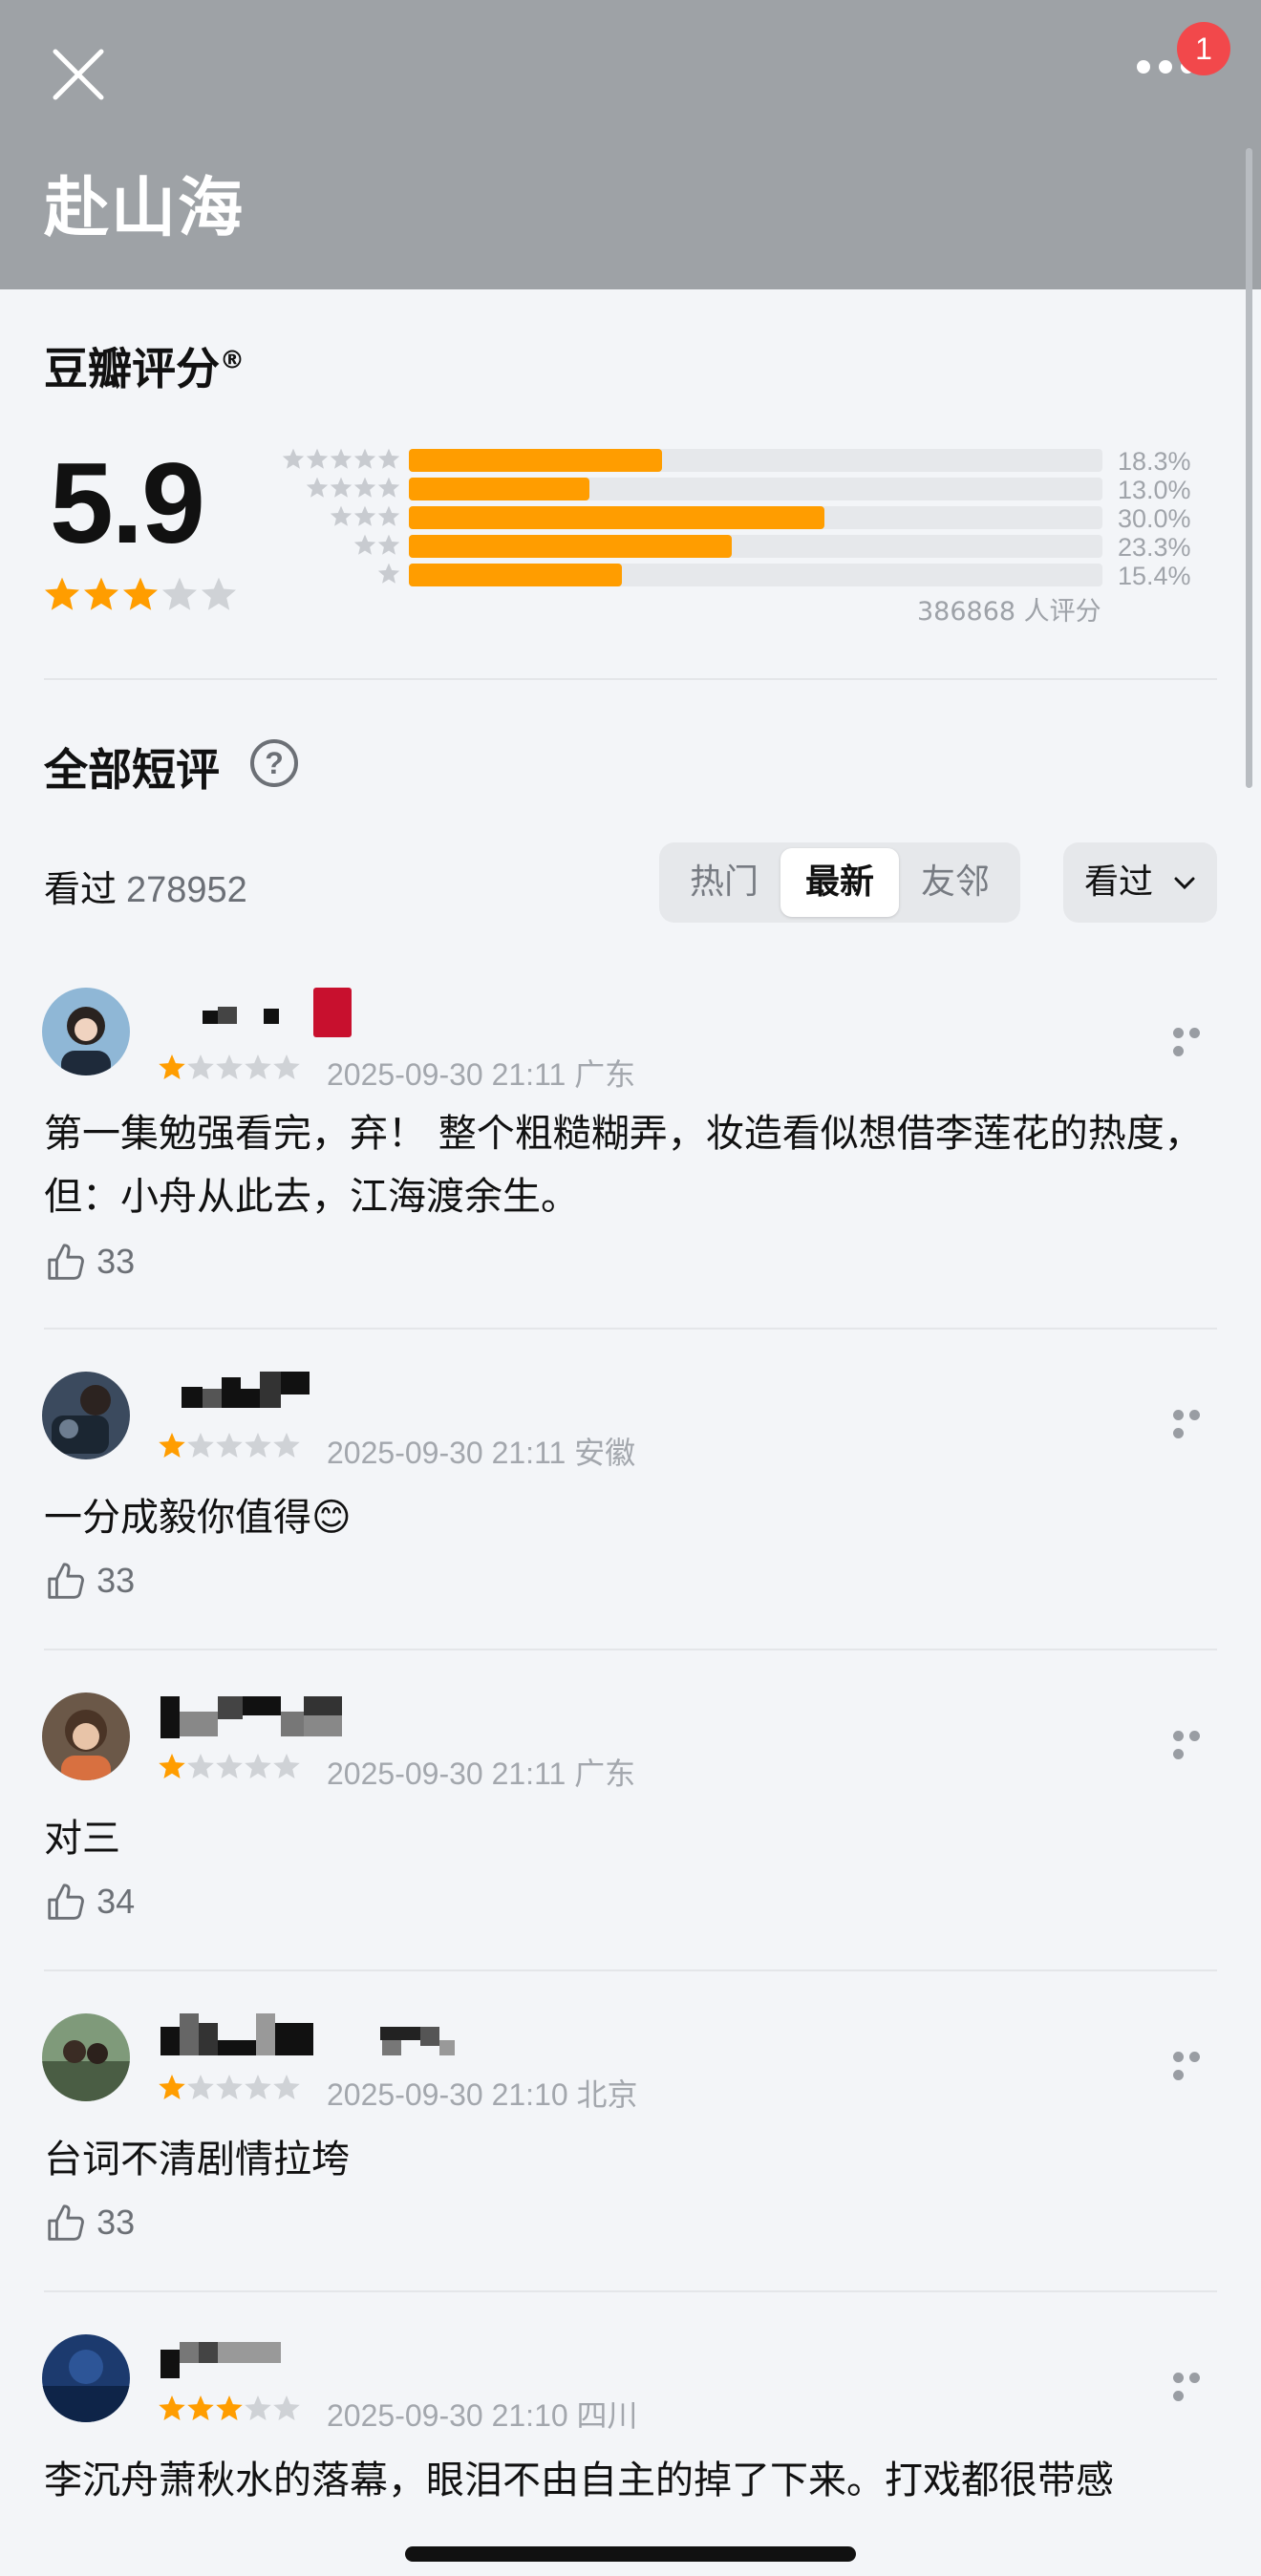 The width and height of the screenshot is (1261, 2576). Describe the element at coordinates (1203, 48) in the screenshot. I see `notification-badge: 1` at that location.